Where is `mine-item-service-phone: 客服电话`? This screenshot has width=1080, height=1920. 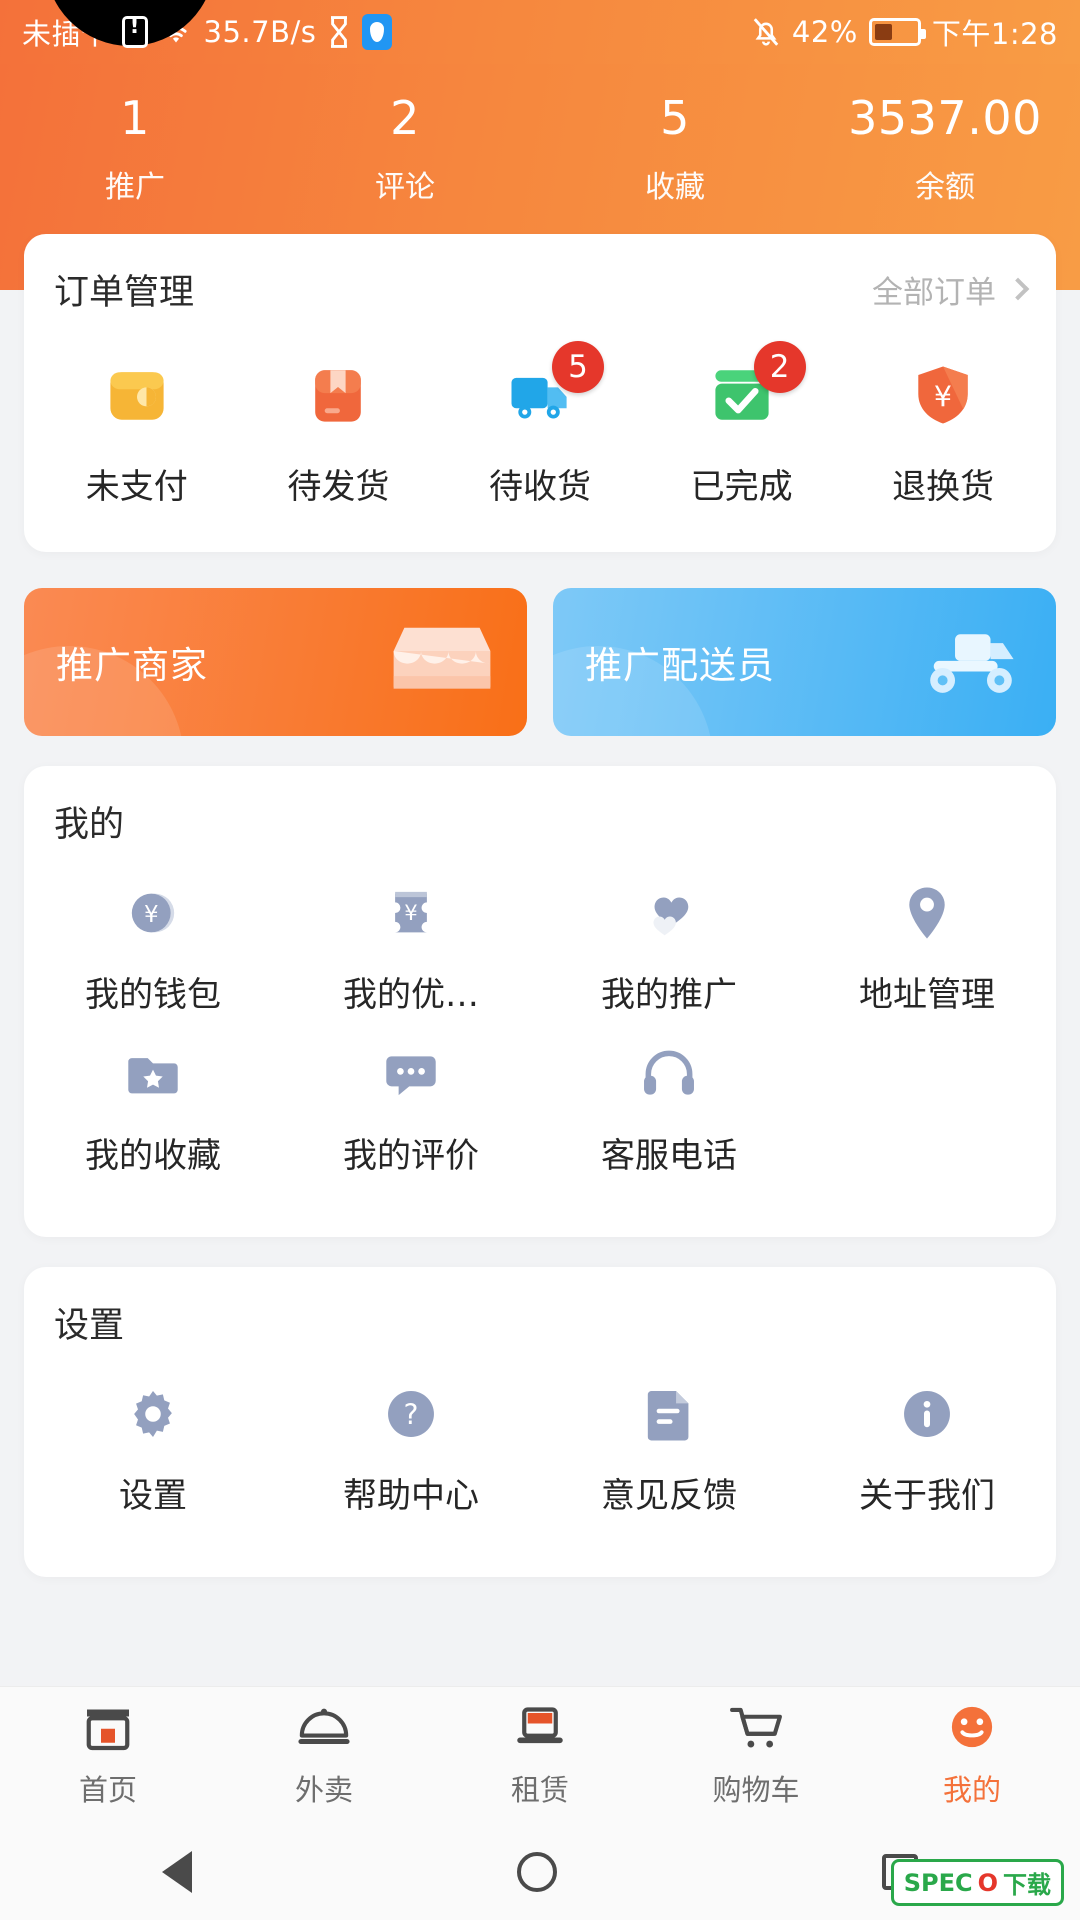 mine-item-service-phone: 客服电话 is located at coordinates (669, 1109).